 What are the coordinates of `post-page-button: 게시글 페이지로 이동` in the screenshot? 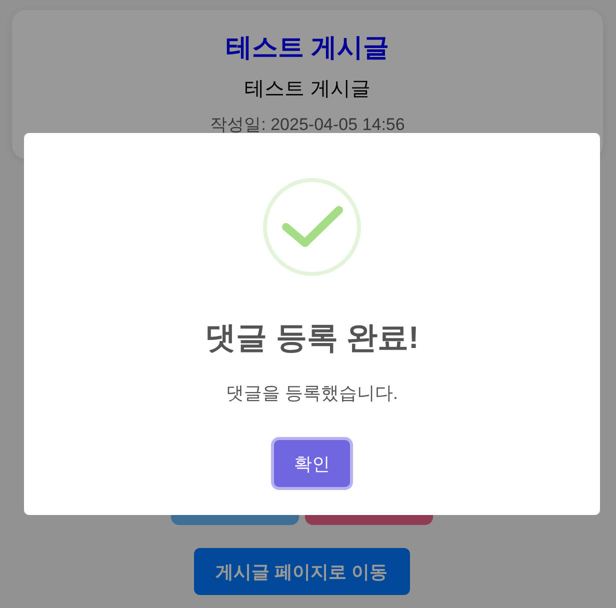 It's located at (302, 571).